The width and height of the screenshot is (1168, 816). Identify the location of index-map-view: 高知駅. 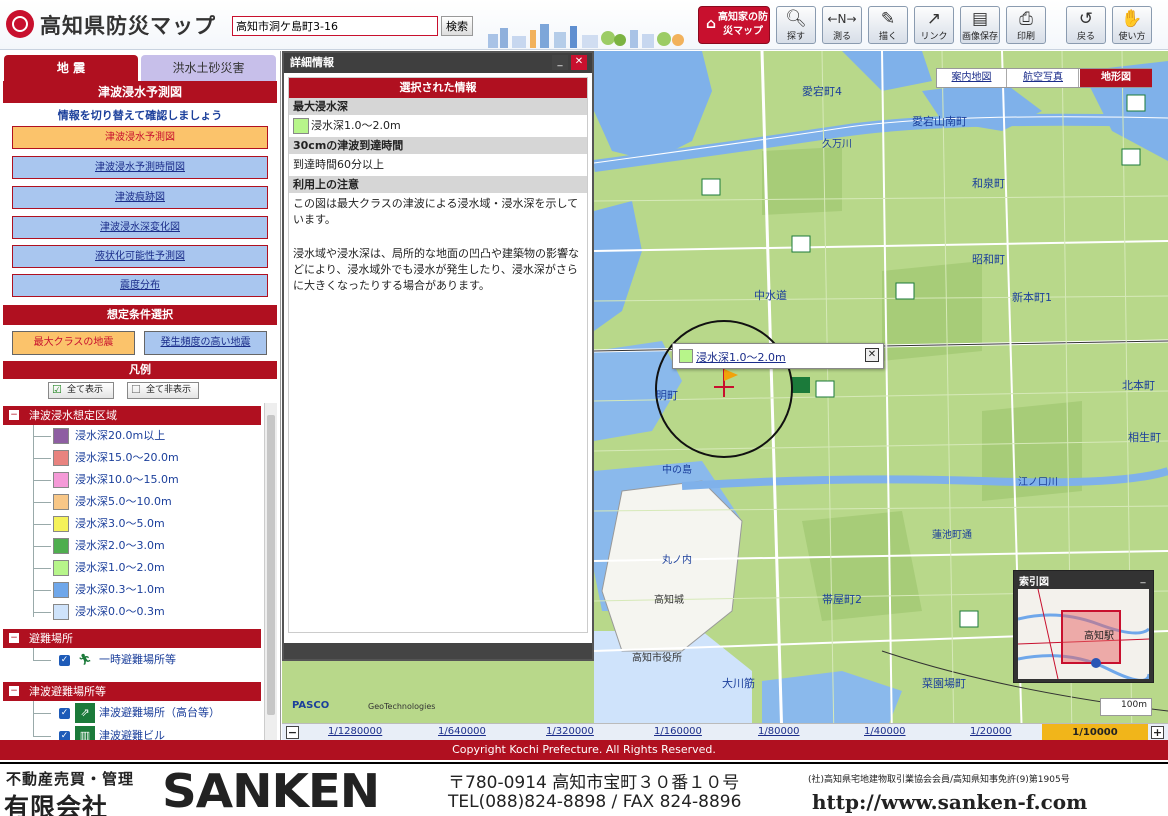
(1083, 634).